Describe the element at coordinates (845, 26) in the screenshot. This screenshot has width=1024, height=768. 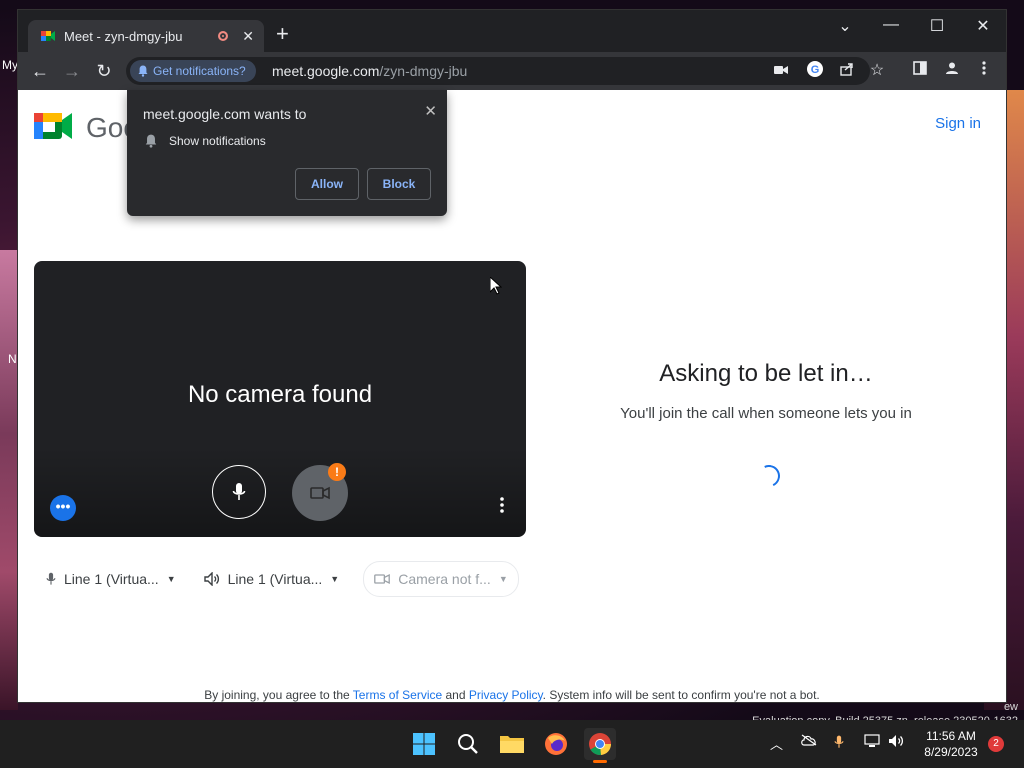
I see `tab-search-button: ⌄` at that location.